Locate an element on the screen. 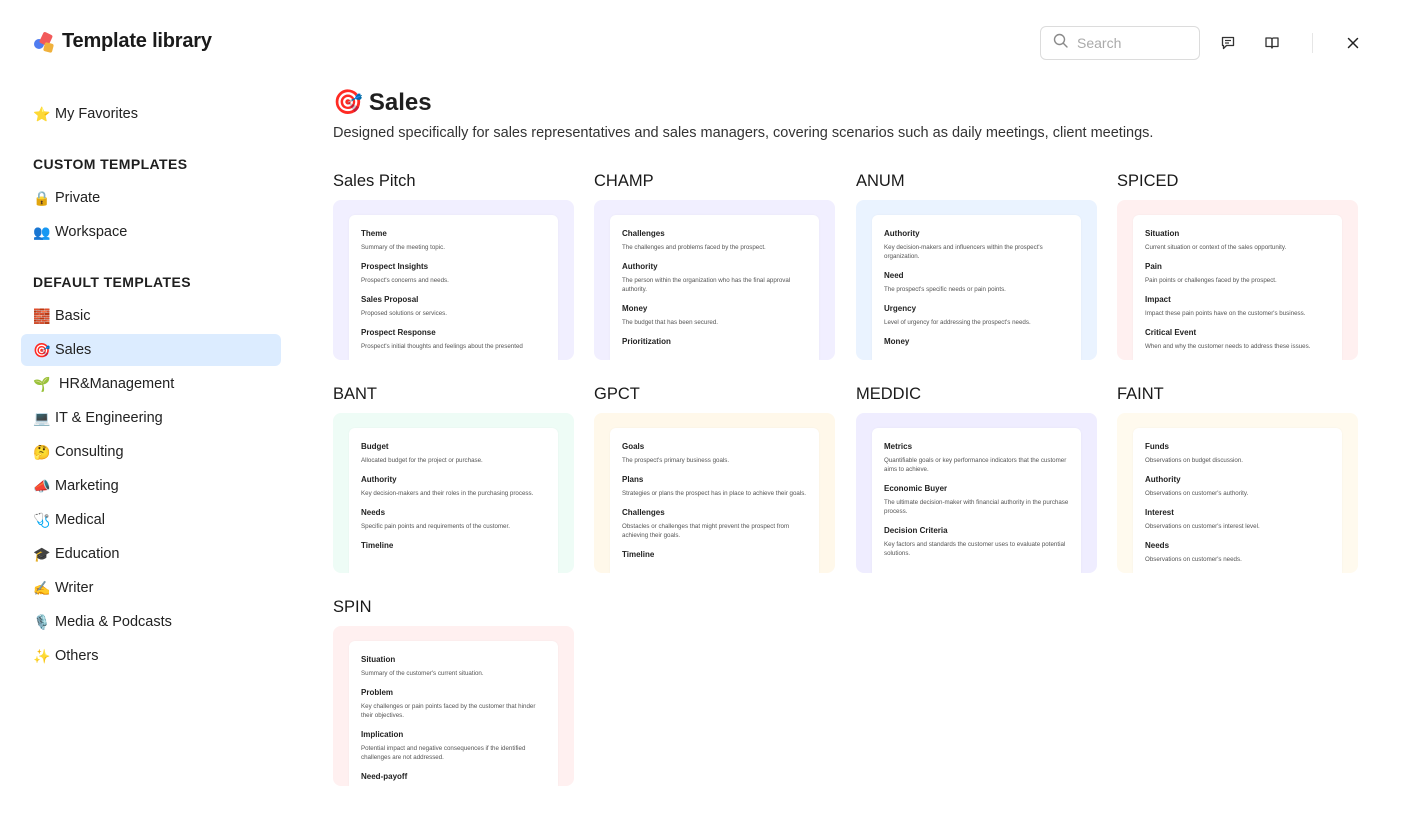  search-box is located at coordinates (1120, 43).